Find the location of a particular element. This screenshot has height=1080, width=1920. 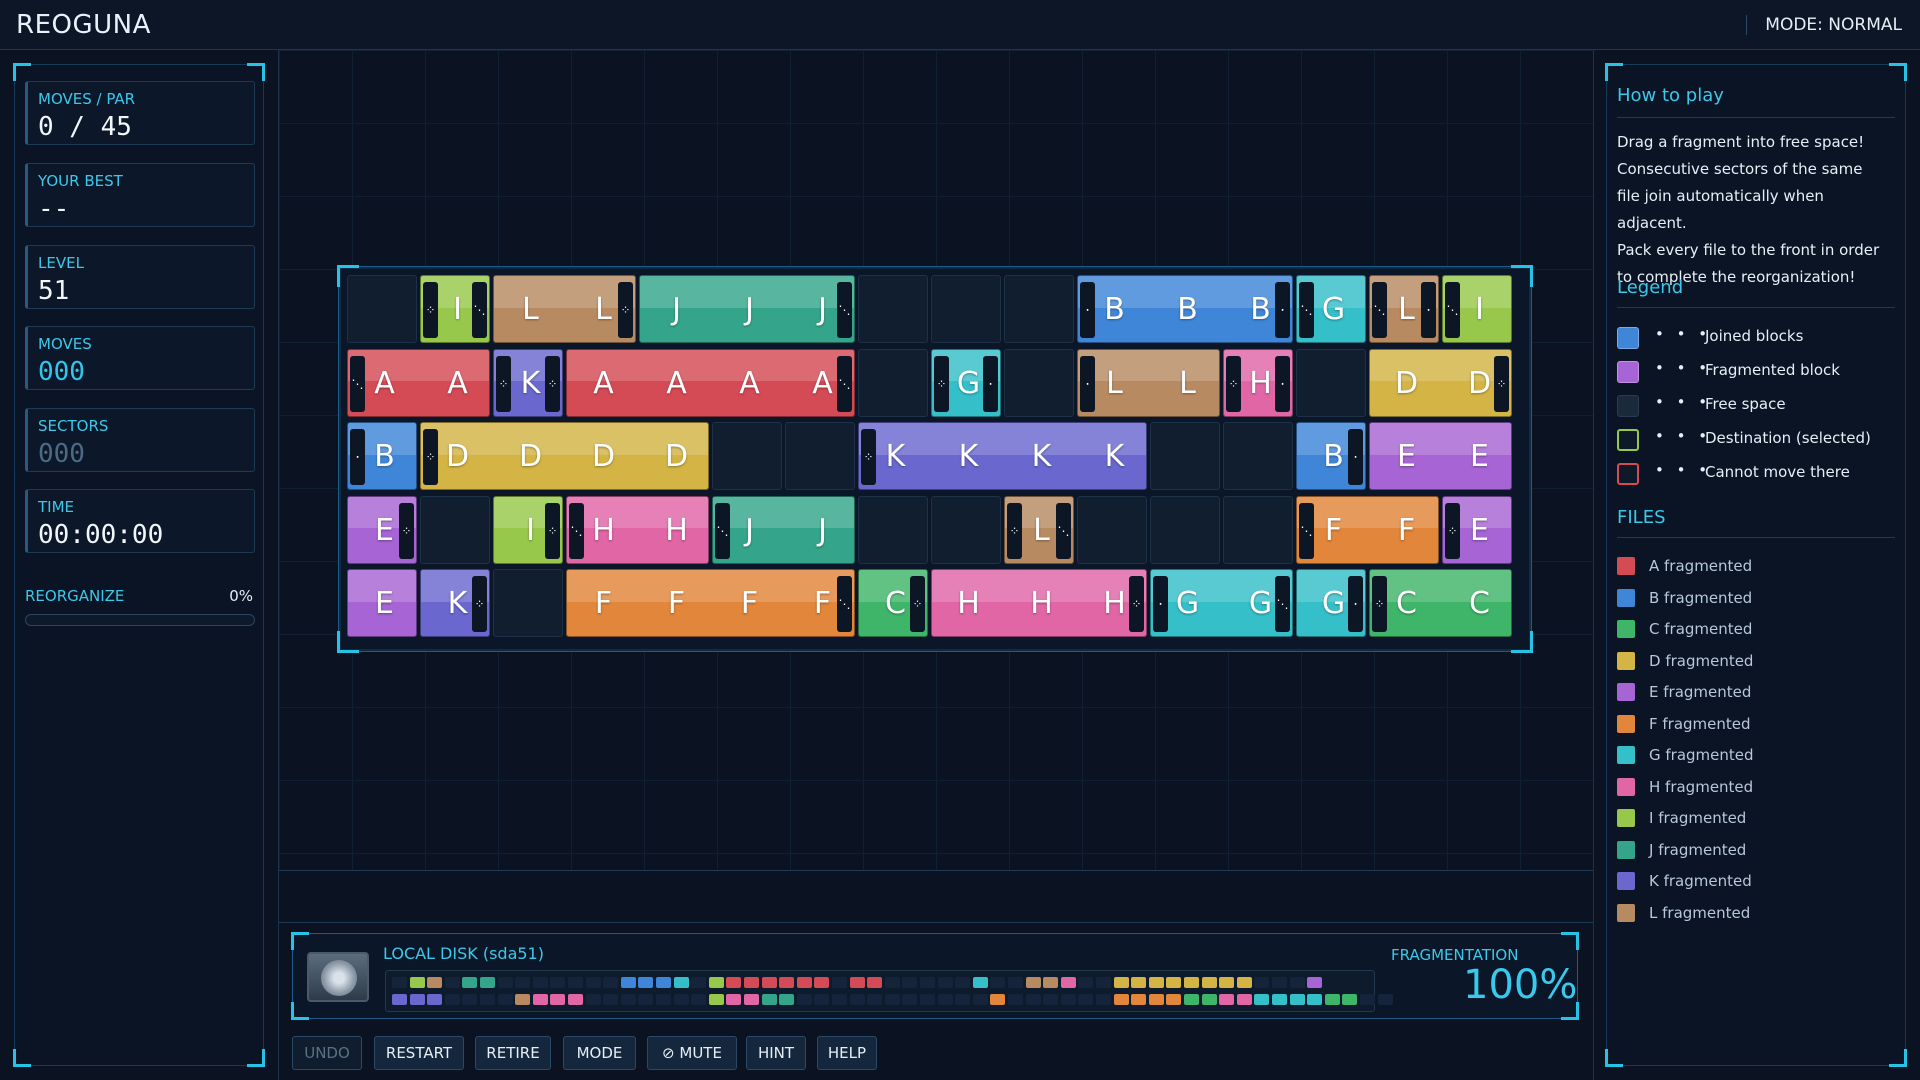

file-block-l: L ⋱ ⋅ is located at coordinates (1404, 309).